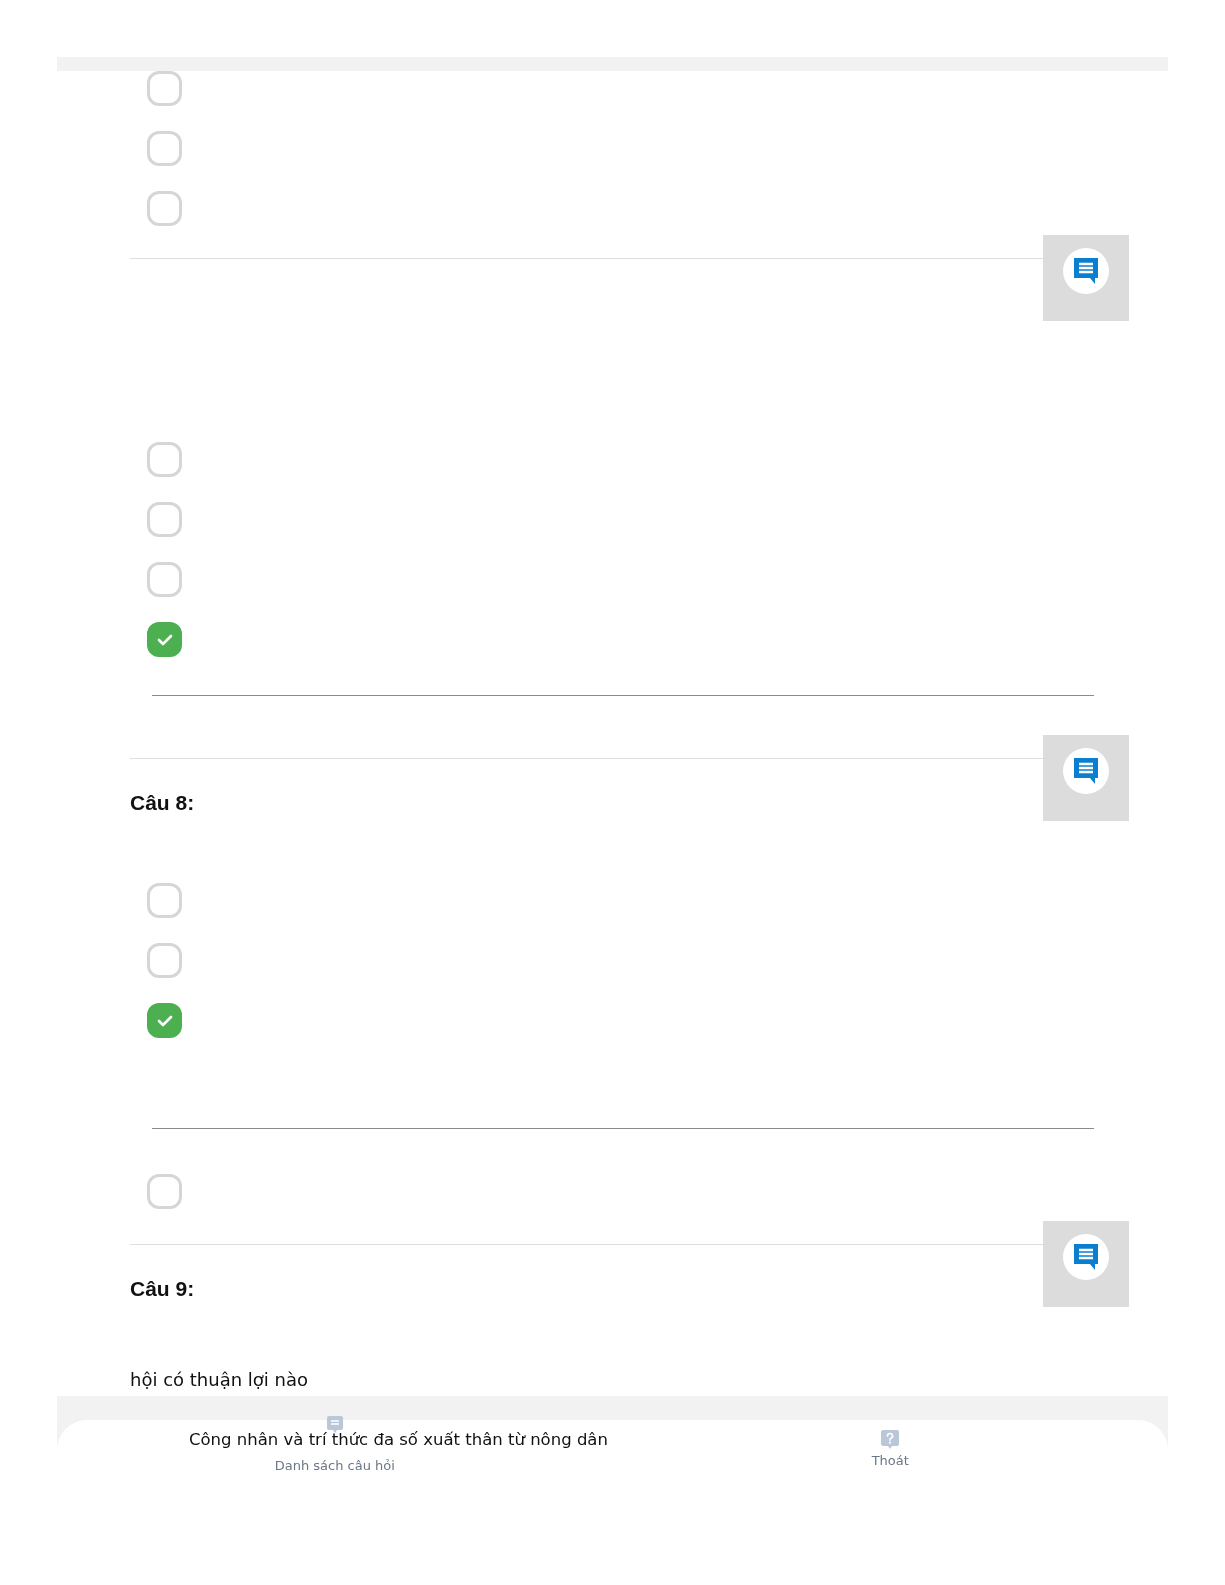 This screenshot has height=1585, width=1225. What do you see at coordinates (398, 1439) in the screenshot?
I see `answer-text: Công nhân và trí thức đa số xuất thân từ nông dân` at bounding box center [398, 1439].